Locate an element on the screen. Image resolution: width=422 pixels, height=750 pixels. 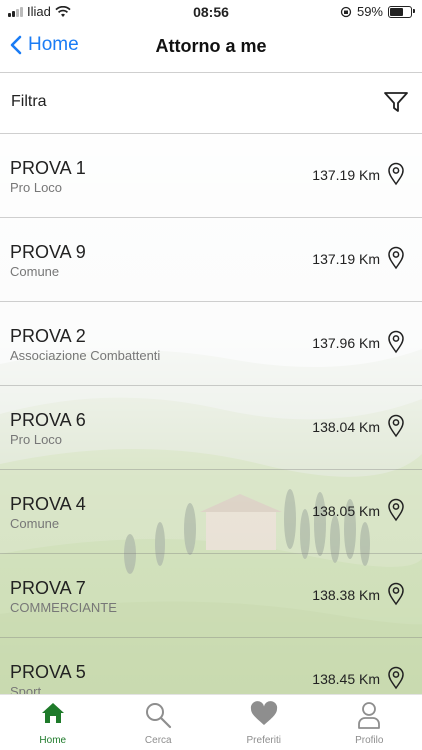
item-name: PROVA 4 is located at coordinates (48, 504).